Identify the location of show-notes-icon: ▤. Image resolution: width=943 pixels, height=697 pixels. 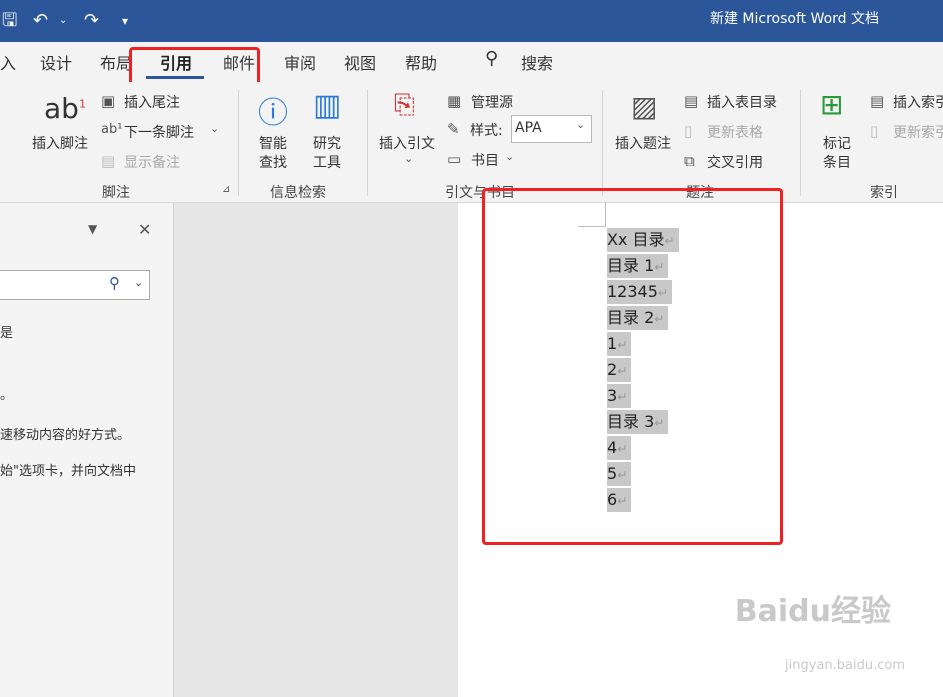
(108, 161).